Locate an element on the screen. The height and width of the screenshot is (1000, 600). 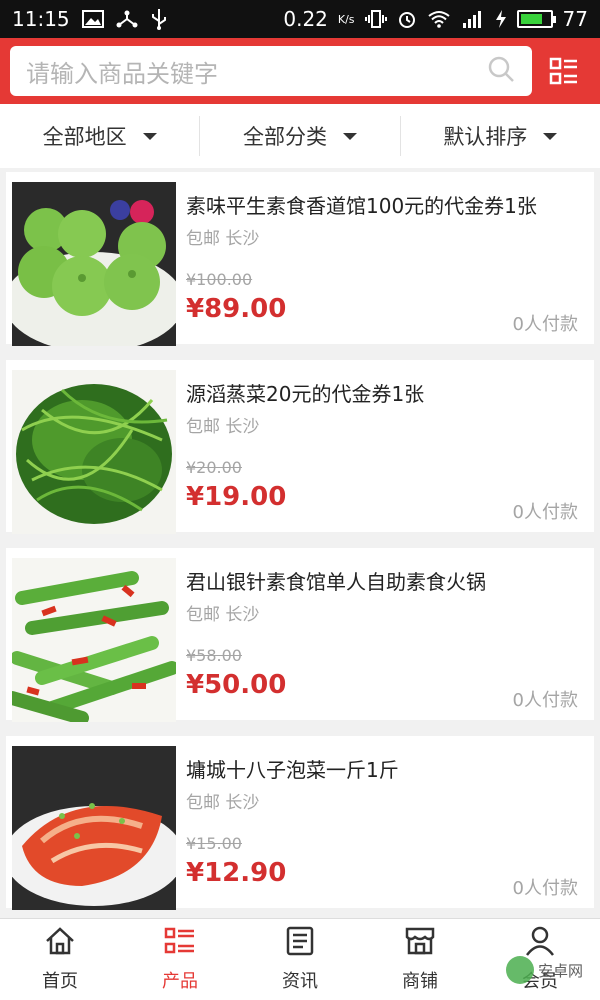
filter-category: 全部分类 is located at coordinates (300, 136).